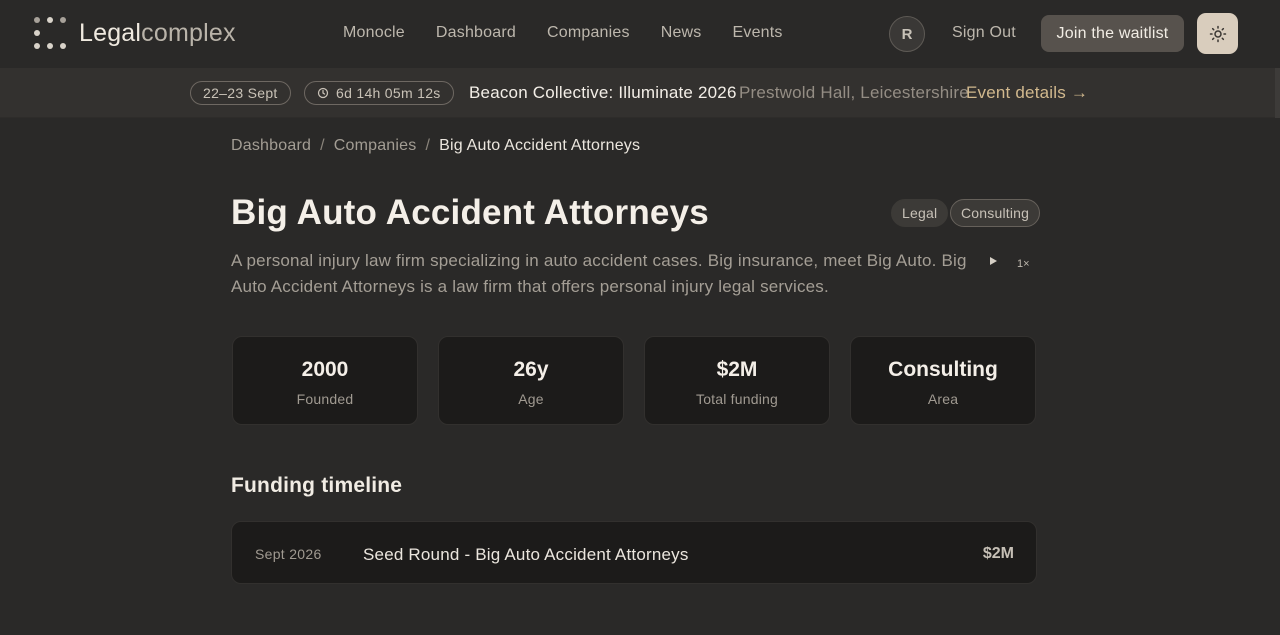  I want to click on event-location: Prestwold Hall, Leicestershire, so click(854, 92).